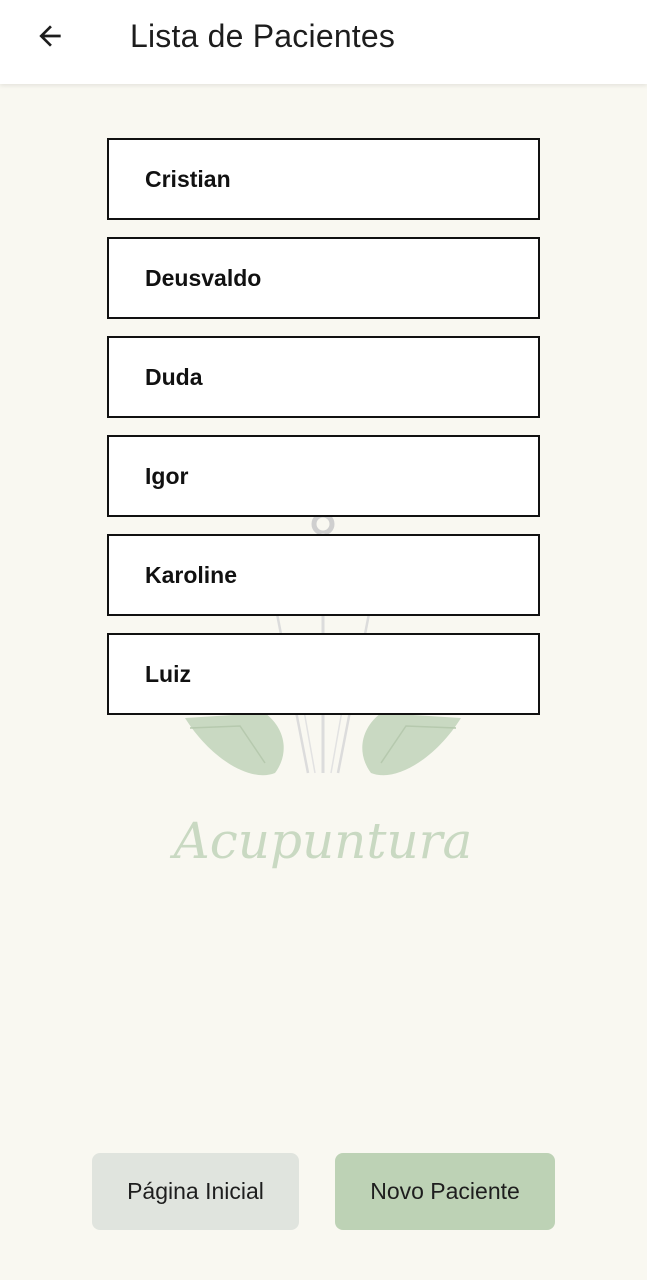 The height and width of the screenshot is (1280, 647). What do you see at coordinates (323, 179) in the screenshot?
I see `patient-item-cristian: Cristian` at bounding box center [323, 179].